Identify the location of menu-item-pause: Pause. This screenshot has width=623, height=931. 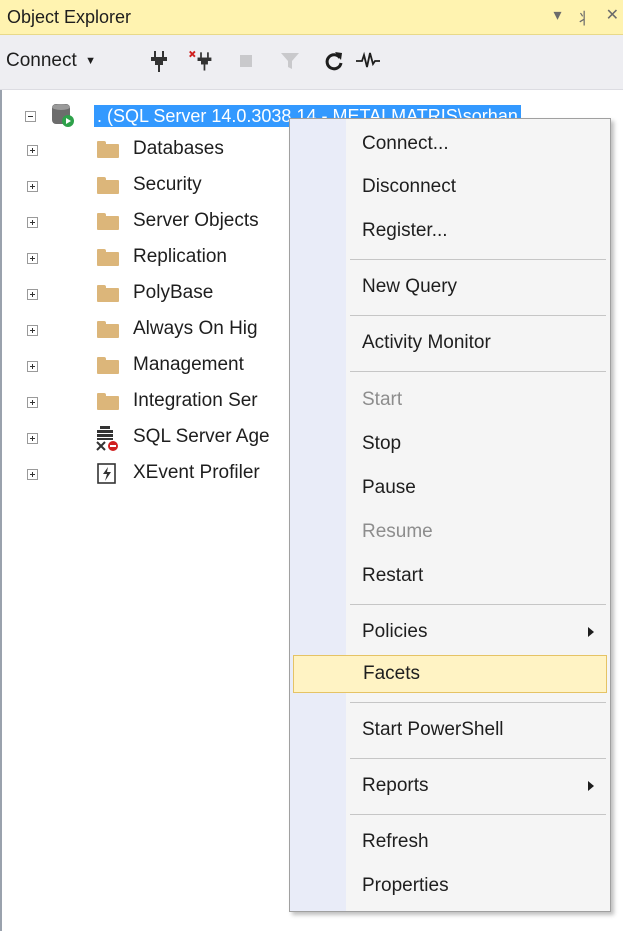
(450, 488).